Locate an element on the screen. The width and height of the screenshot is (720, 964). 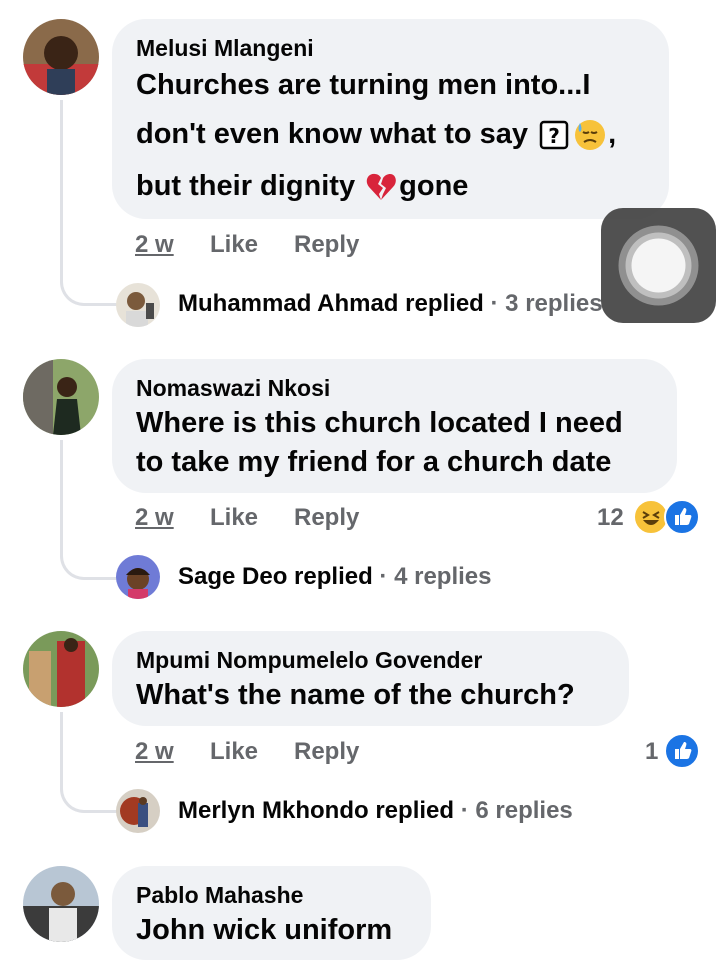
comment-author: Melusi Mlangeni is located at coordinates (225, 48).